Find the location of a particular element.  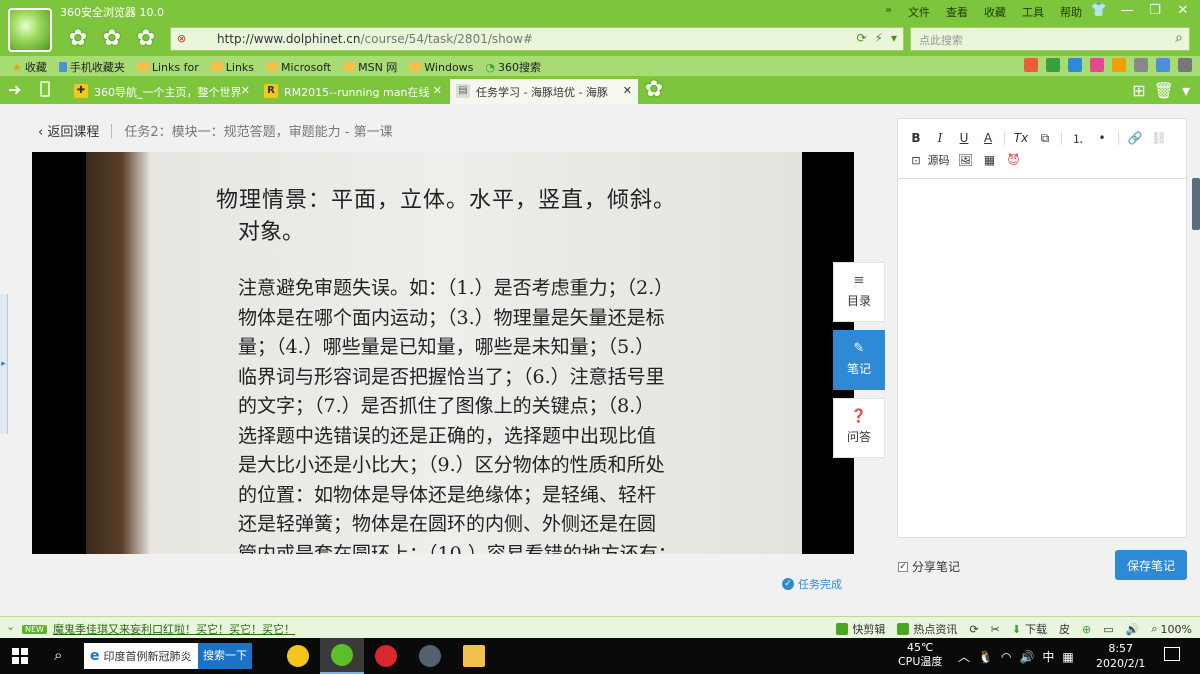

news-ticker: NEW 魔鬼季佳琪又来妄利口红啦！买它！买它！买它！ is located at coordinates (158, 629).